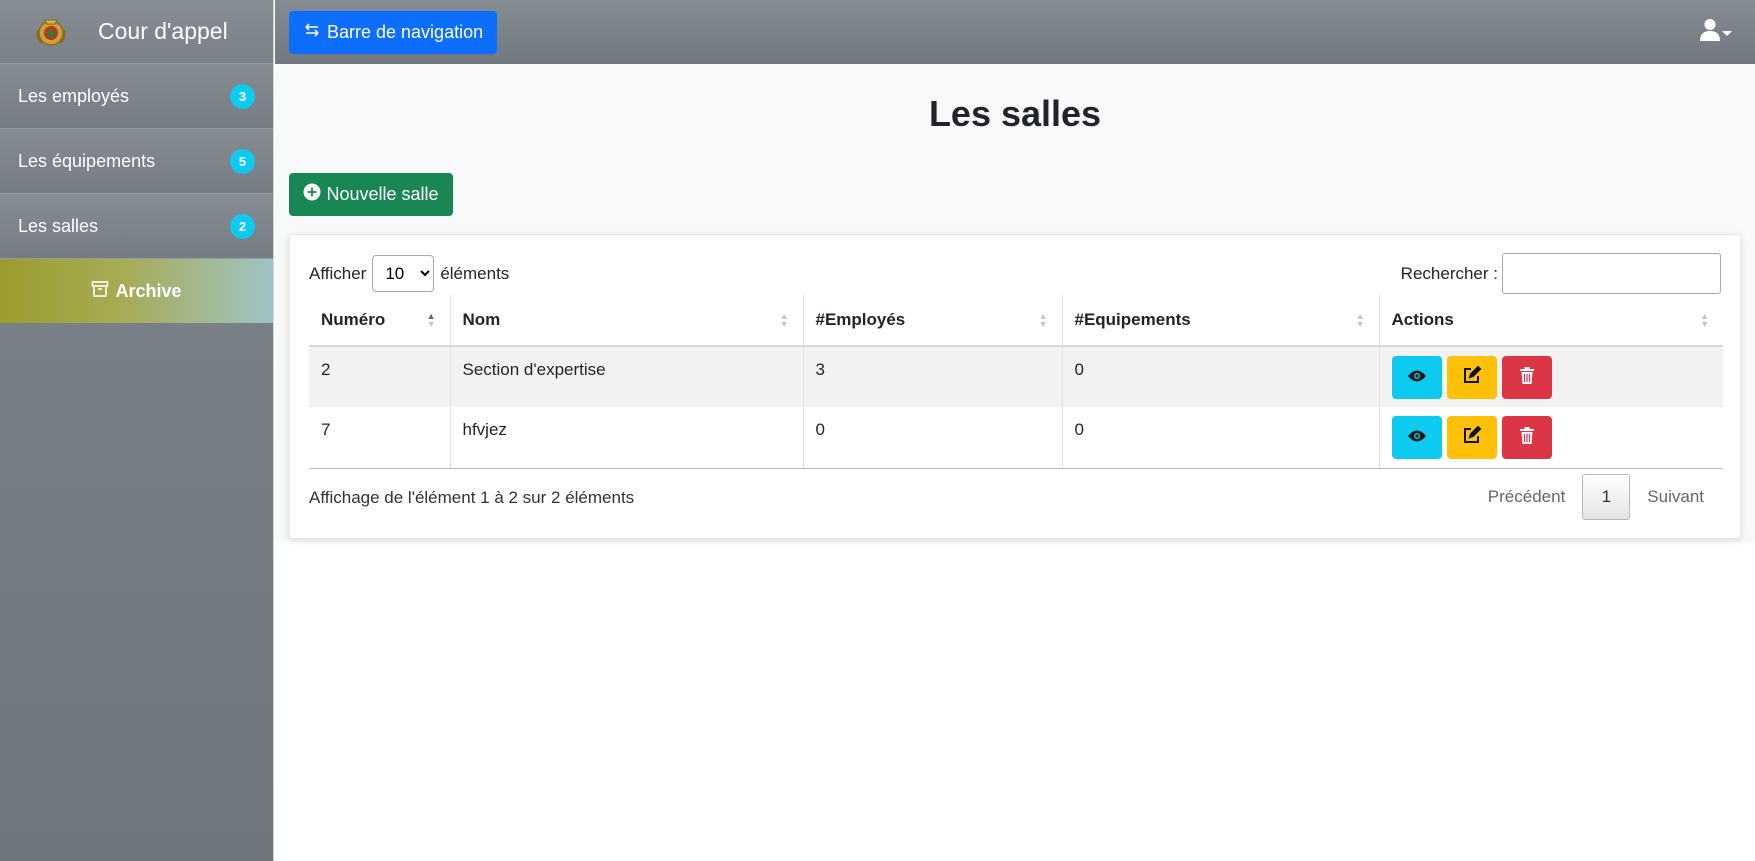 The width and height of the screenshot is (1755, 861). I want to click on count-badge: 2, so click(242, 226).